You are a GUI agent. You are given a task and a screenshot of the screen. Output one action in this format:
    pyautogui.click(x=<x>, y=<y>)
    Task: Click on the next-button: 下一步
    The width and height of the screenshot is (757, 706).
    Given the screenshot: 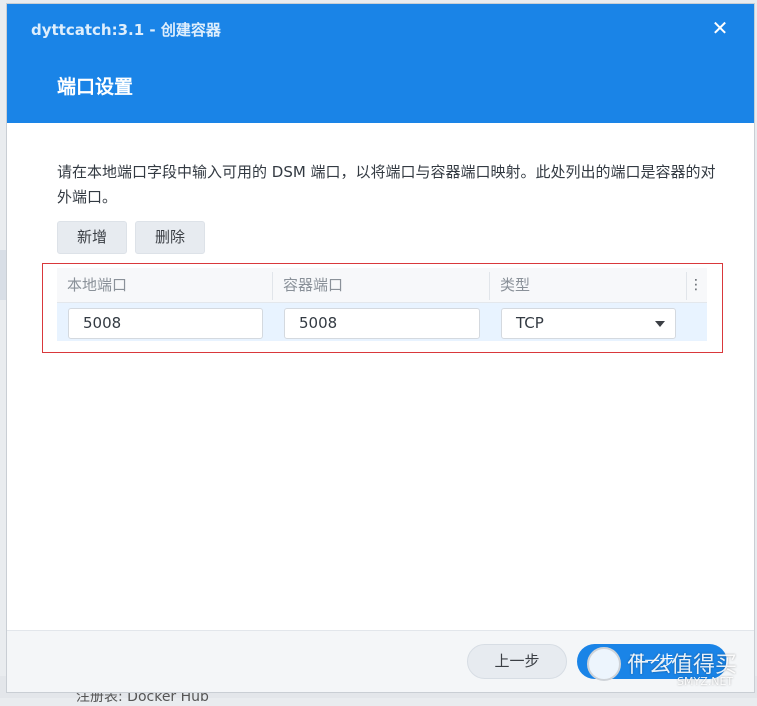 What is the action you would take?
    pyautogui.click(x=652, y=661)
    